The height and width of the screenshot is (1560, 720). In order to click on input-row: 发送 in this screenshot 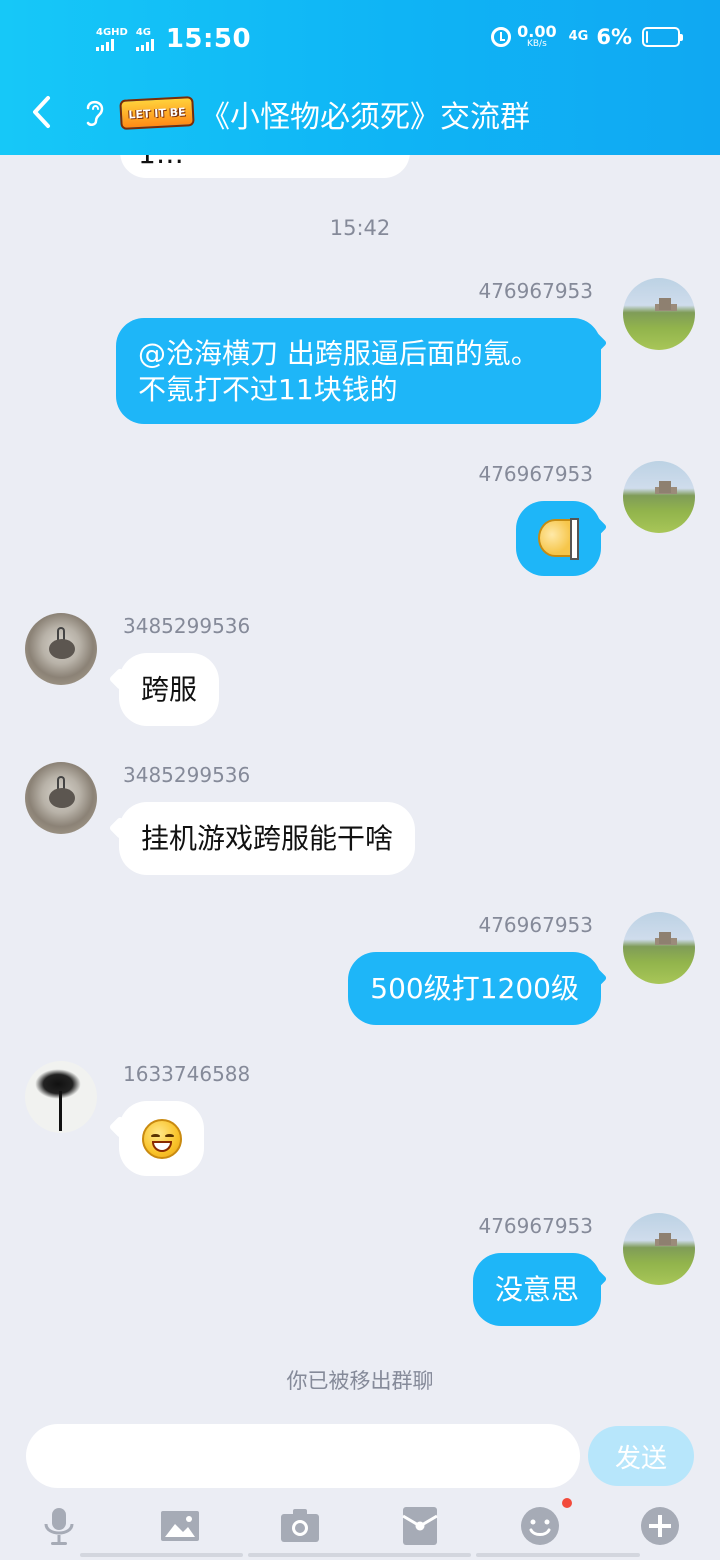, I will do `click(360, 1460)`.